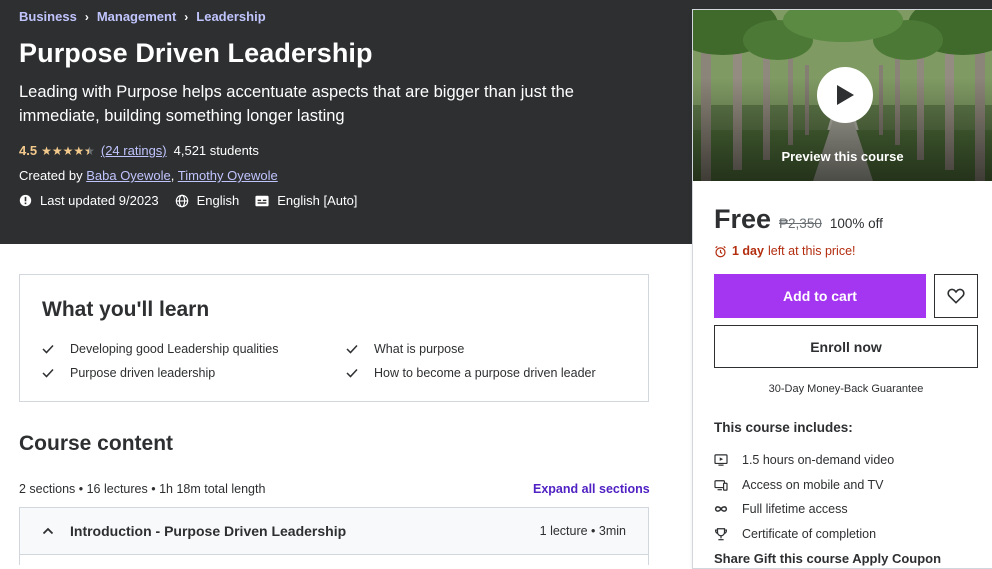 The image size is (992, 569). I want to click on current-price: Free, so click(743, 219).